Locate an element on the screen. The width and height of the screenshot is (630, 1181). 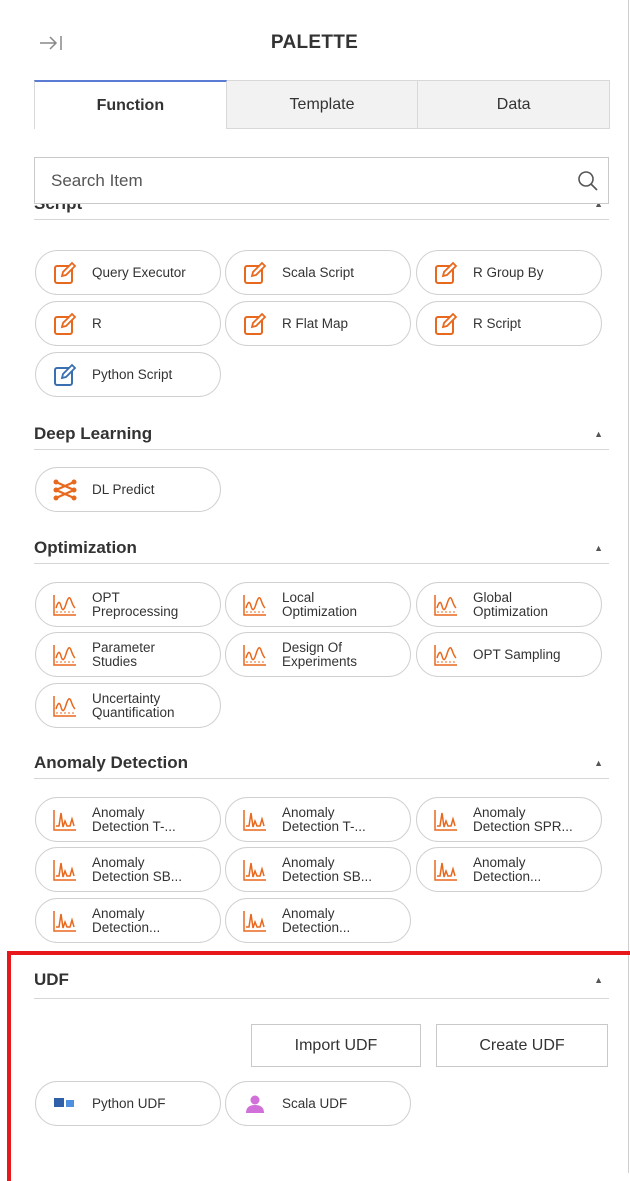
user-icon is located at coordinates (255, 1104).